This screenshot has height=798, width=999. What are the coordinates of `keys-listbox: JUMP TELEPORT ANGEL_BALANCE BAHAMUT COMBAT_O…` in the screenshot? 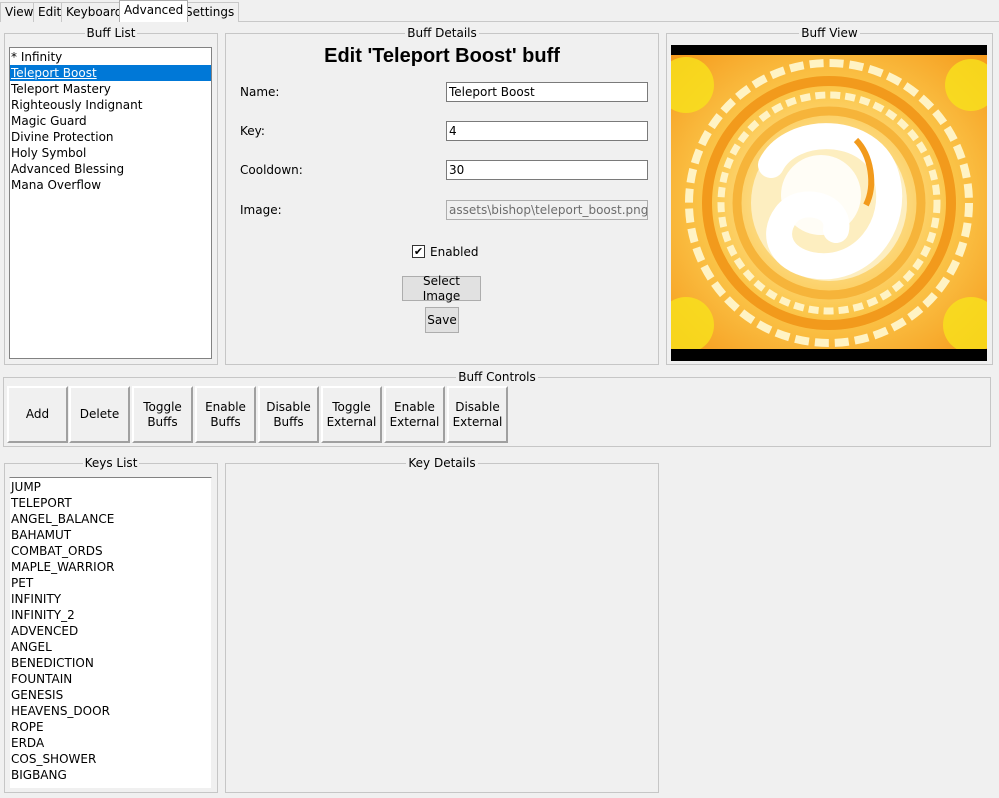 It's located at (110, 633).